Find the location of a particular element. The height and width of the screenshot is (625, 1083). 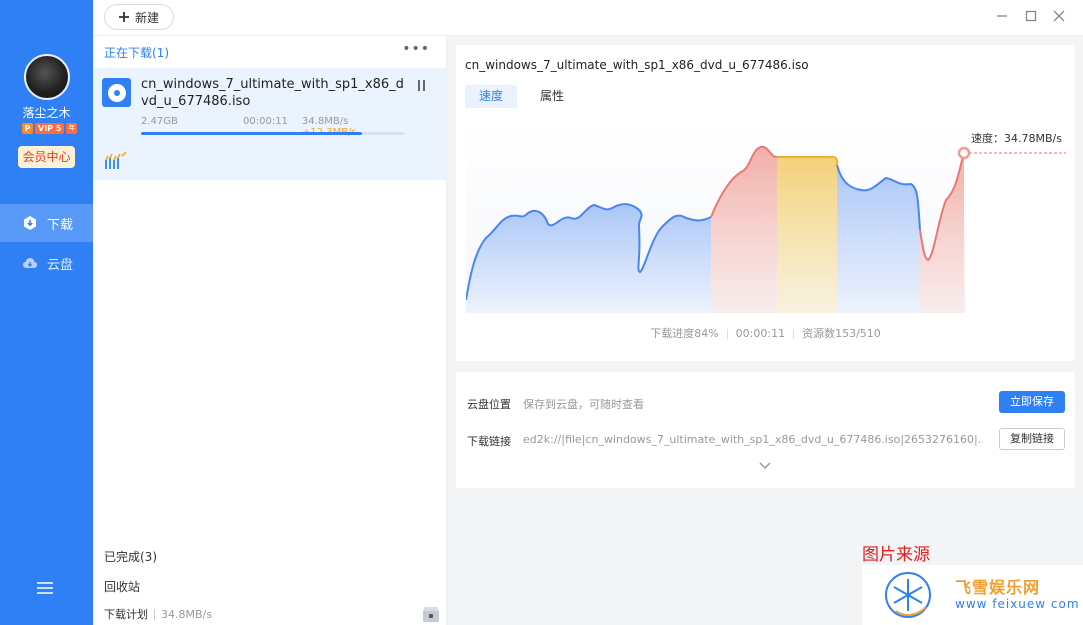

vip-p-badge: P is located at coordinates (27, 128).